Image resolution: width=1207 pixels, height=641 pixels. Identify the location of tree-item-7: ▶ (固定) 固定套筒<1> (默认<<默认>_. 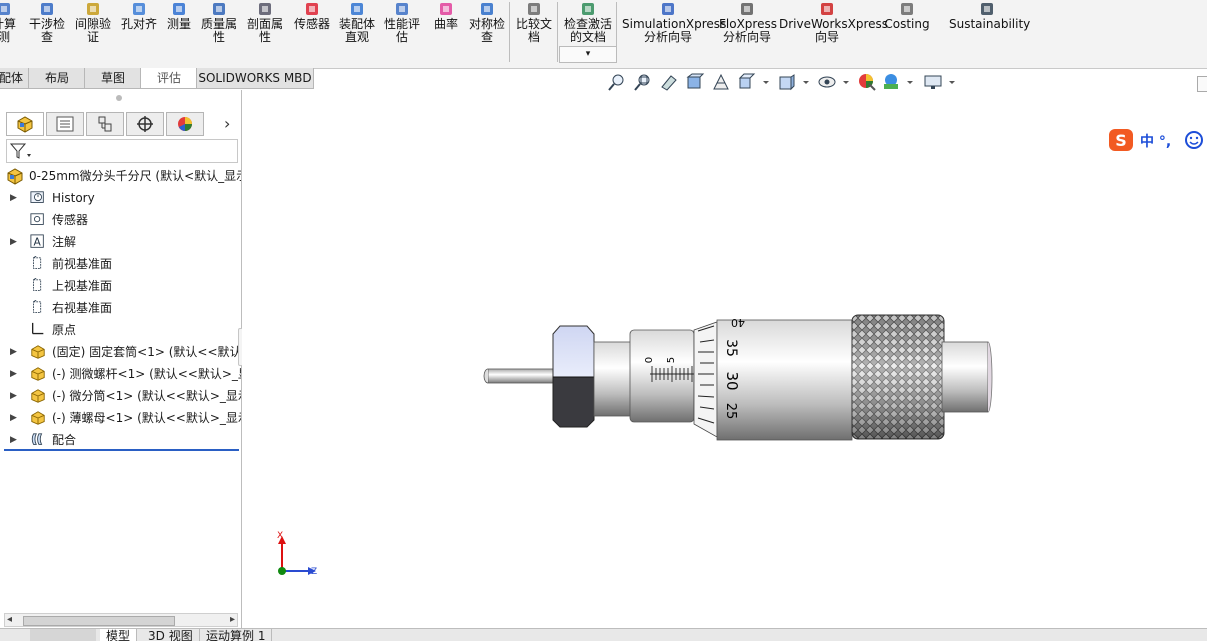
(120, 352).